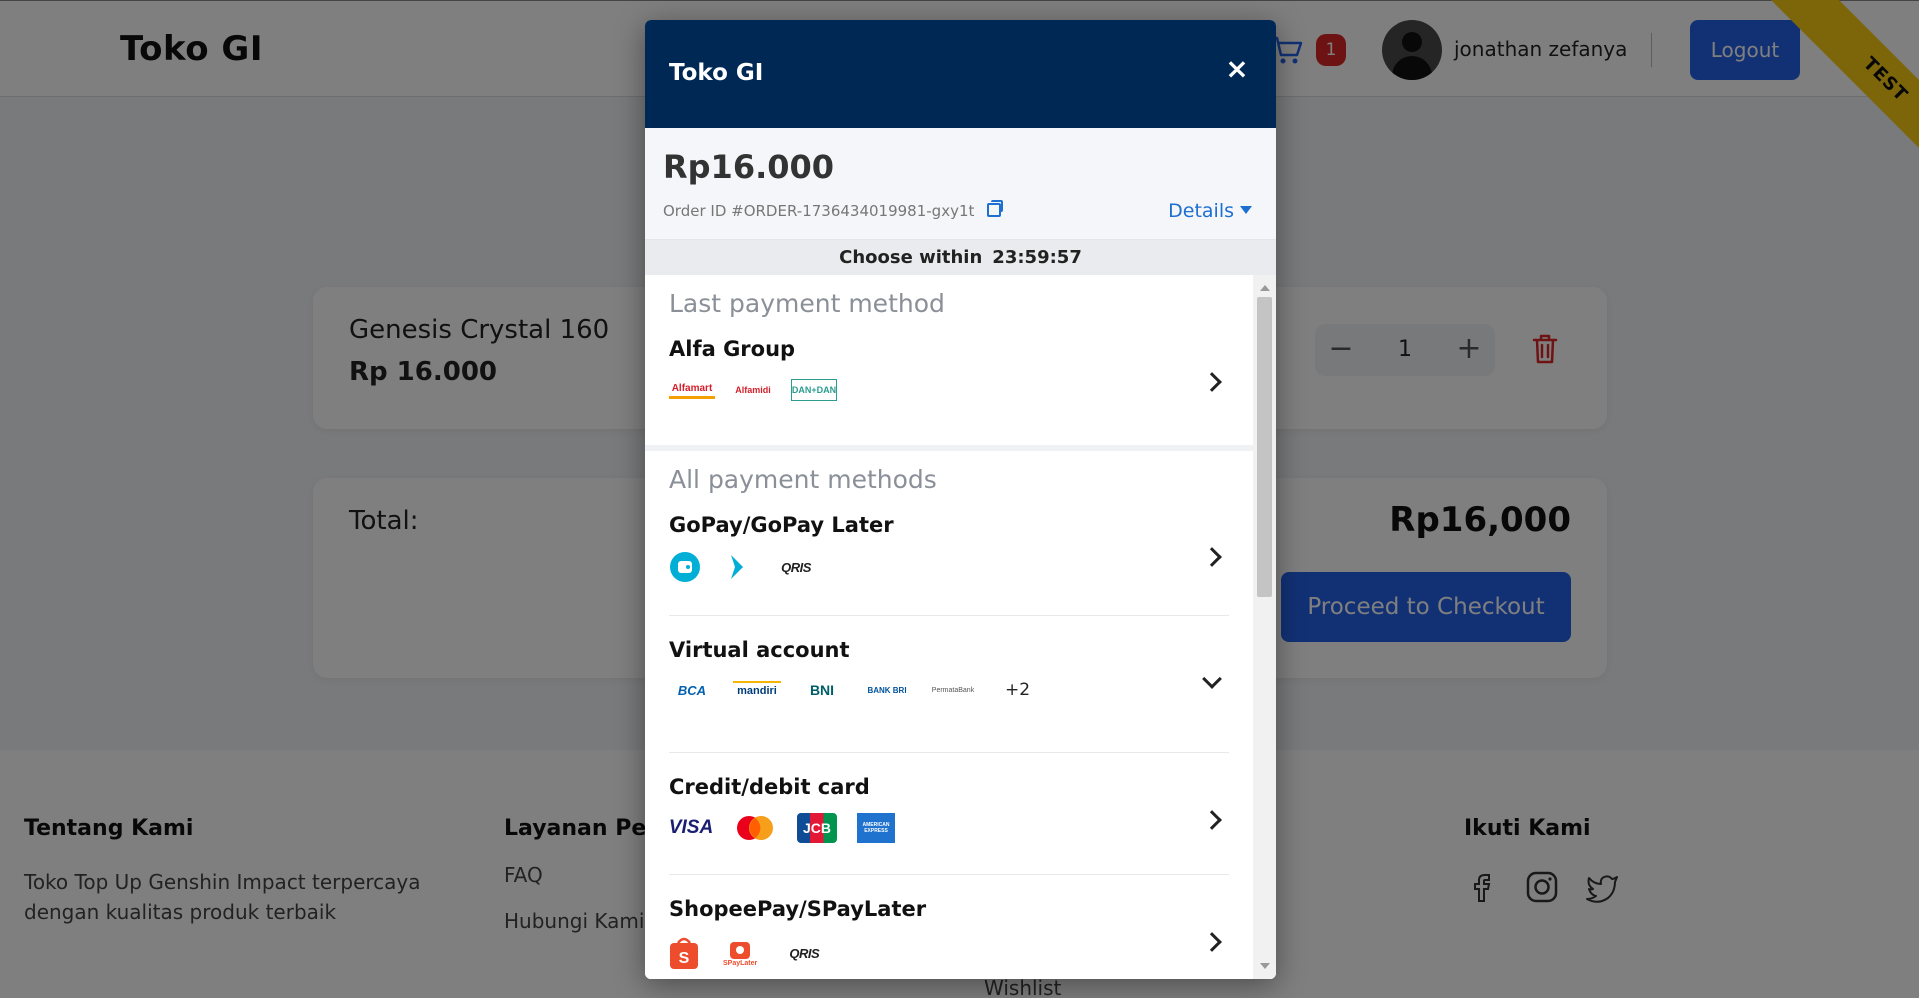 The image size is (1919, 998). Describe the element at coordinates (732, 349) in the screenshot. I see `payment-method-name: Alfa Group` at that location.